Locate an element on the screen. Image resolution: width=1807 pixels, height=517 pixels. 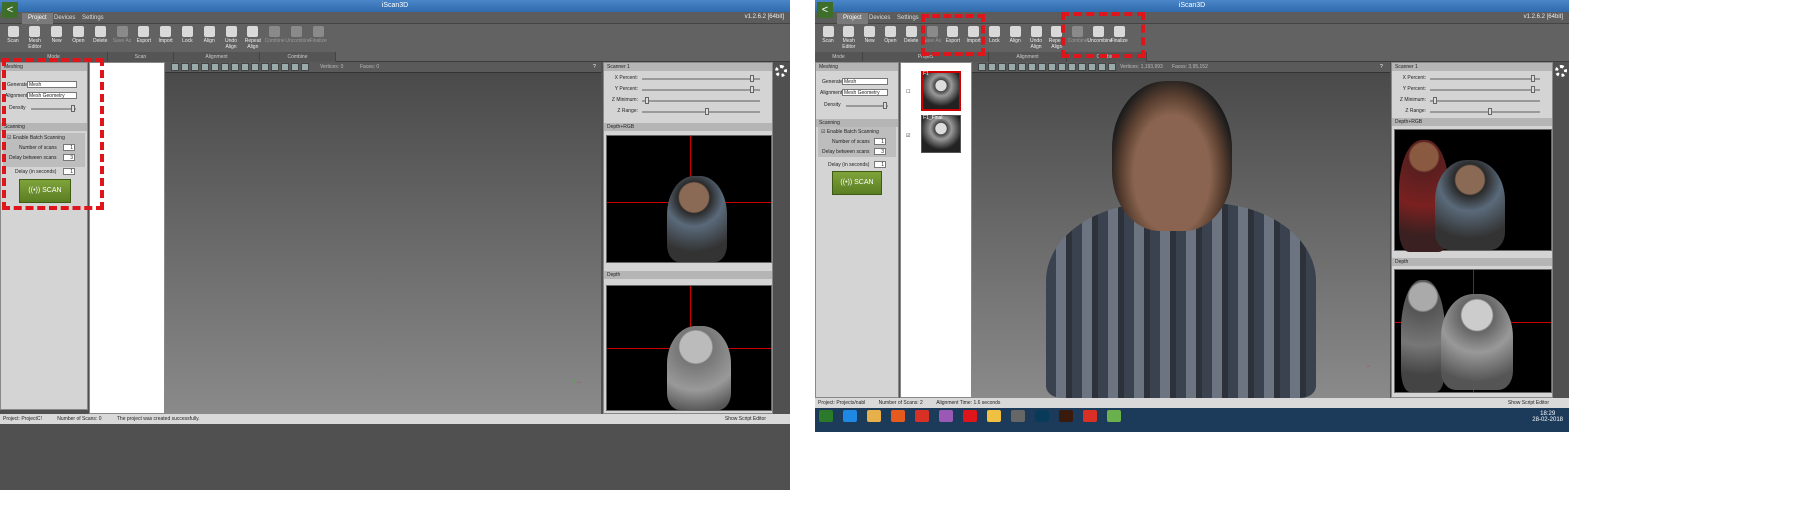
right-settings-gear-icon is located at coordinates (1561, 71).